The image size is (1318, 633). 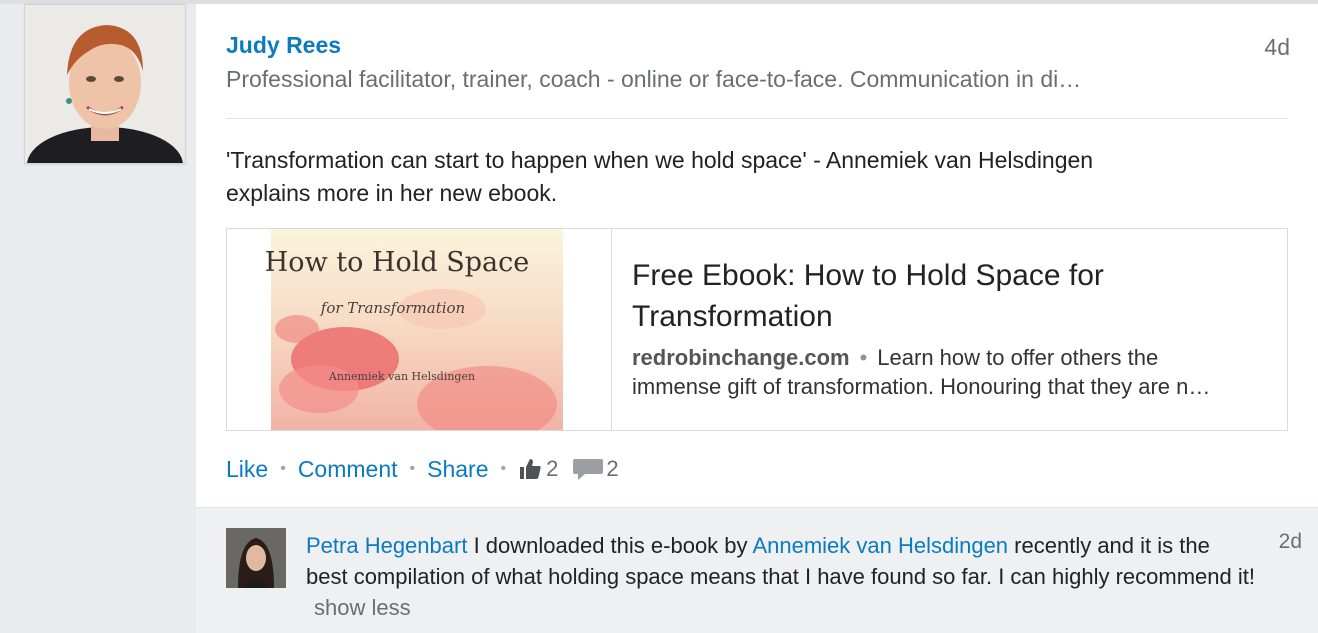 What do you see at coordinates (530, 469) in the screenshot?
I see `like-thumb-icon` at bounding box center [530, 469].